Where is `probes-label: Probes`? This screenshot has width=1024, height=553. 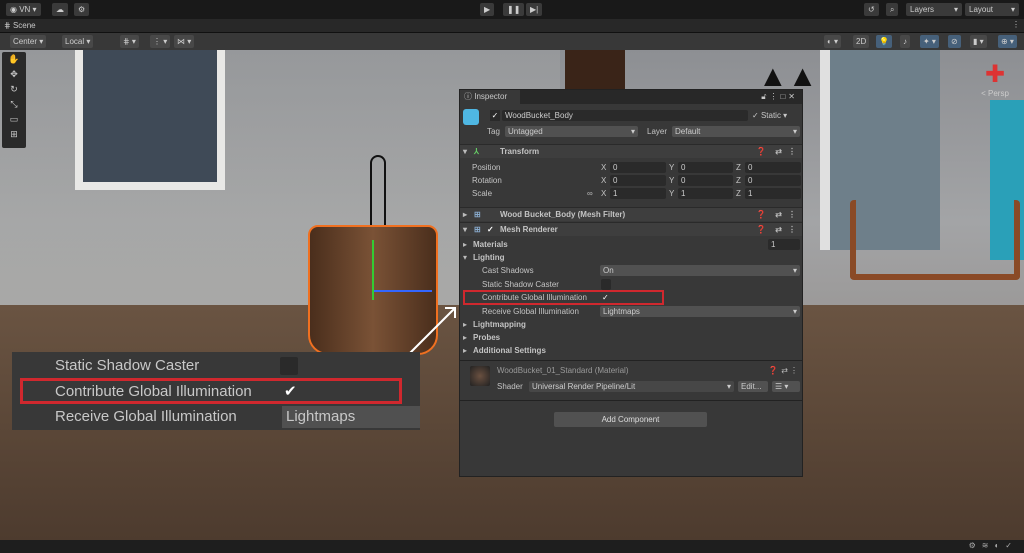 probes-label: Probes is located at coordinates (487, 337).